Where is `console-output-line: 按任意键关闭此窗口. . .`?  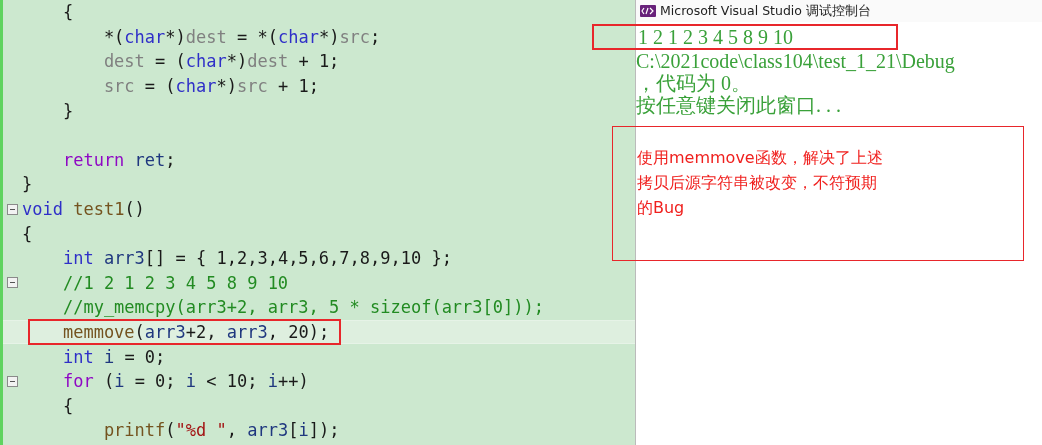 console-output-line: 按任意键关闭此窗口. . . is located at coordinates (739, 105).